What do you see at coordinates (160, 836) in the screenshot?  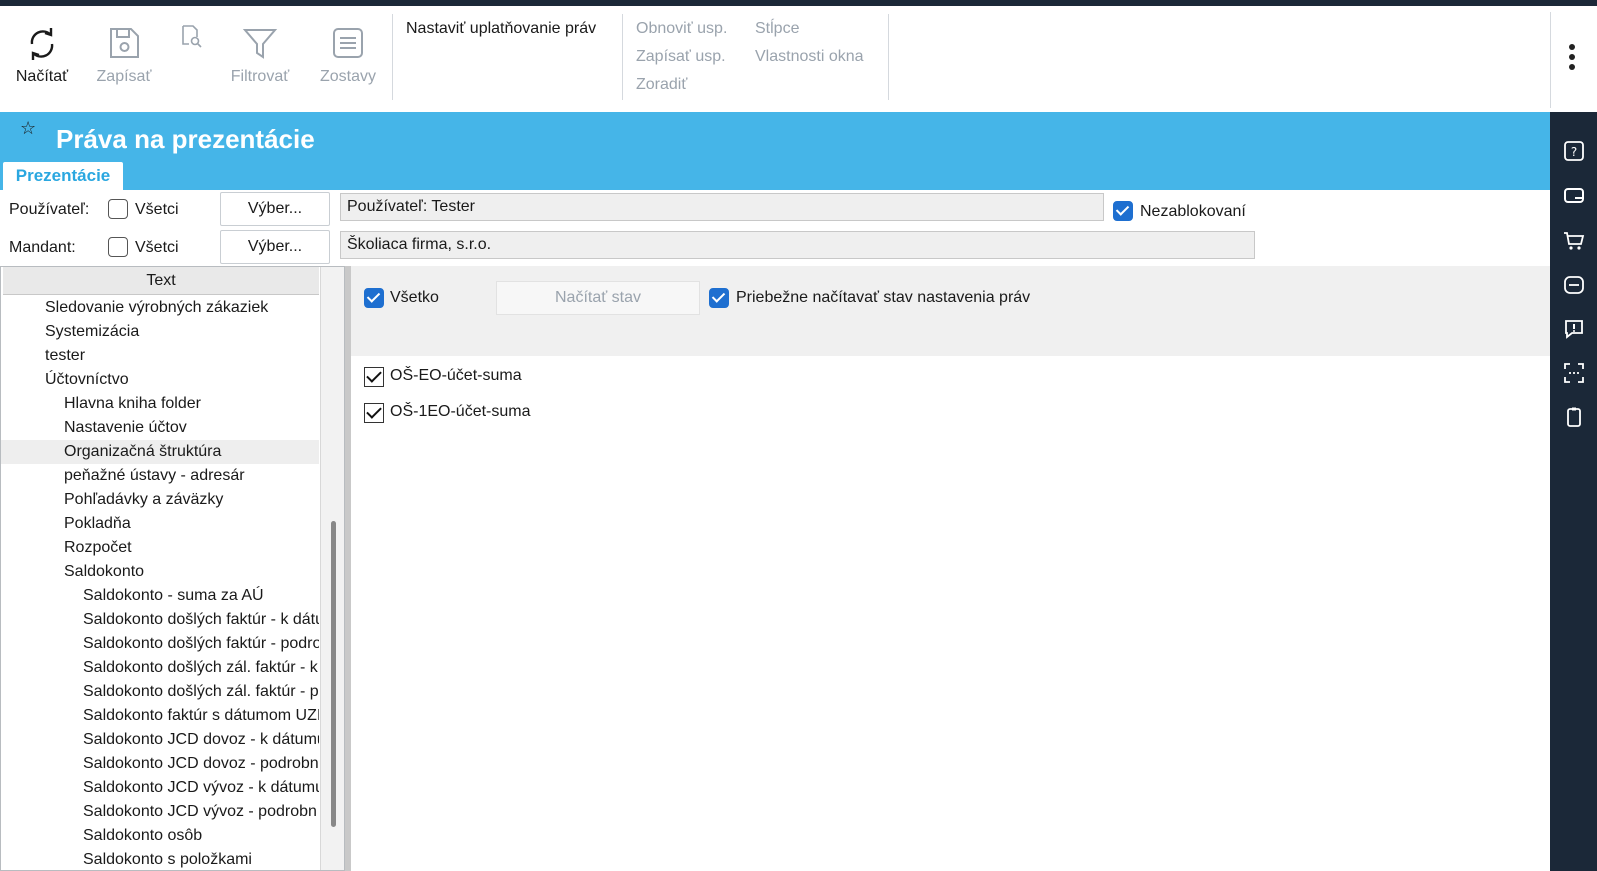 I see `tree-item: Saldokonto osôb` at bounding box center [160, 836].